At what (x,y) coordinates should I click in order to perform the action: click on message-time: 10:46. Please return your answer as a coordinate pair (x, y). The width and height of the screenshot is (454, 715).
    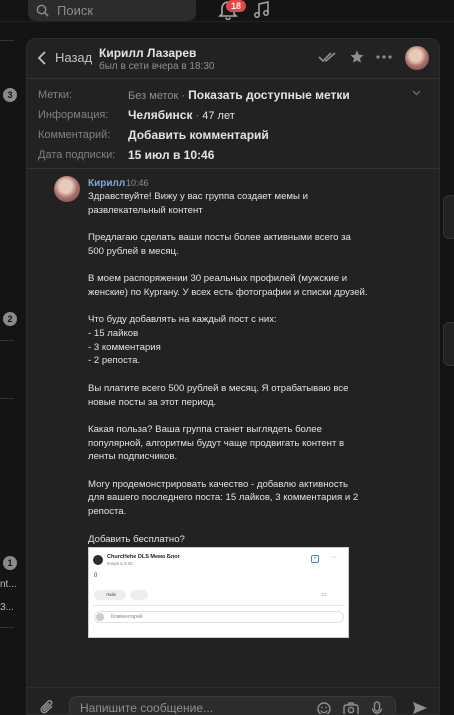
    Looking at the image, I should click on (137, 183).